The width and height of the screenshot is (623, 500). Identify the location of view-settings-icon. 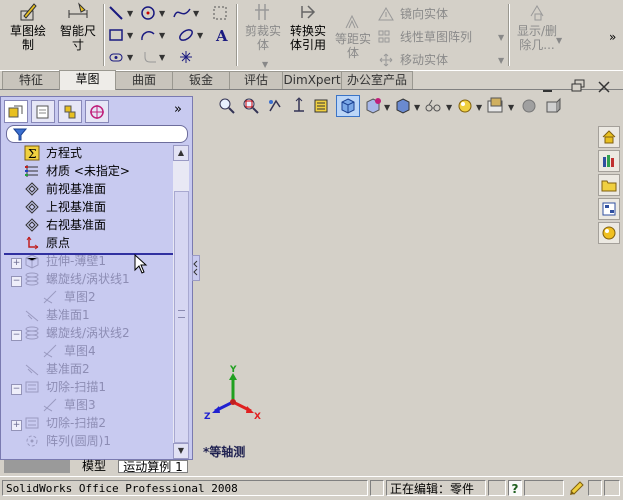
(496, 106).